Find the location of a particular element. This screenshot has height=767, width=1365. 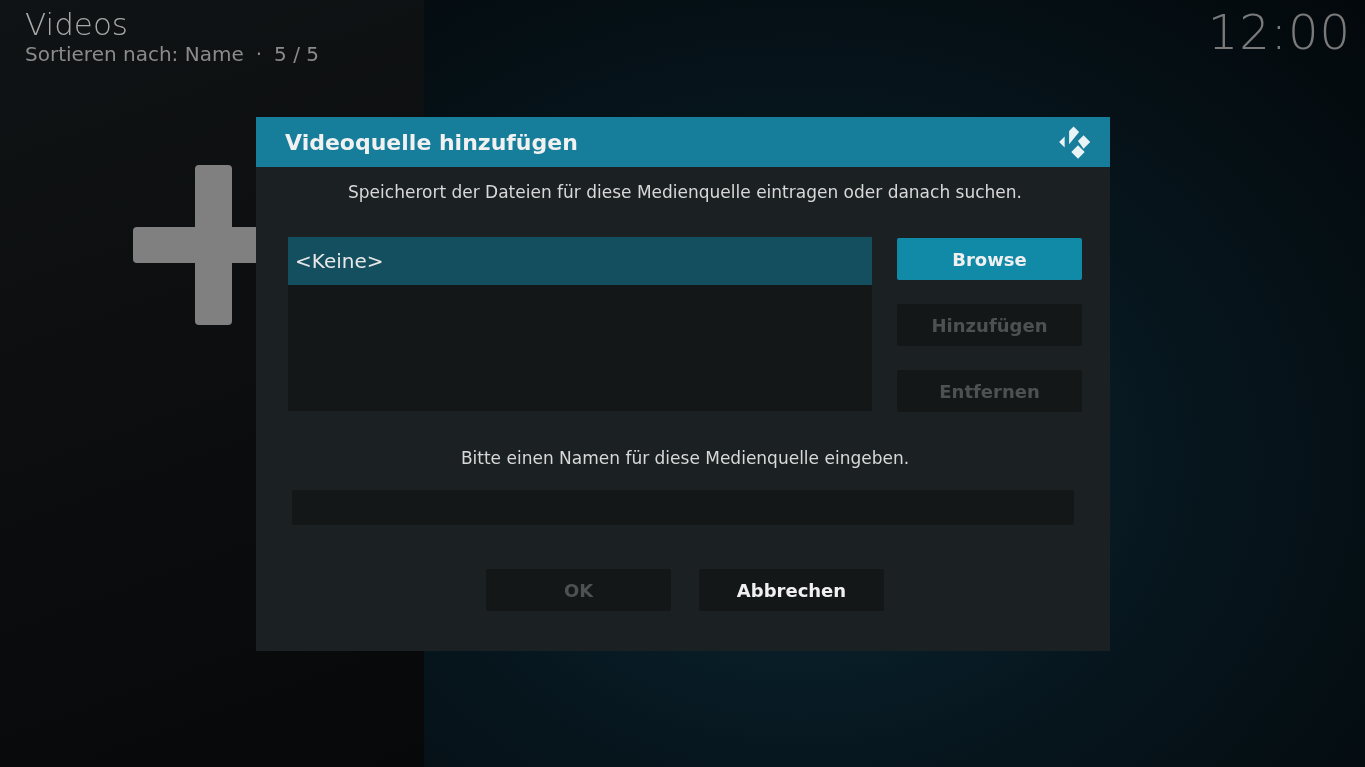

path-item: <Keine> is located at coordinates (580, 261).